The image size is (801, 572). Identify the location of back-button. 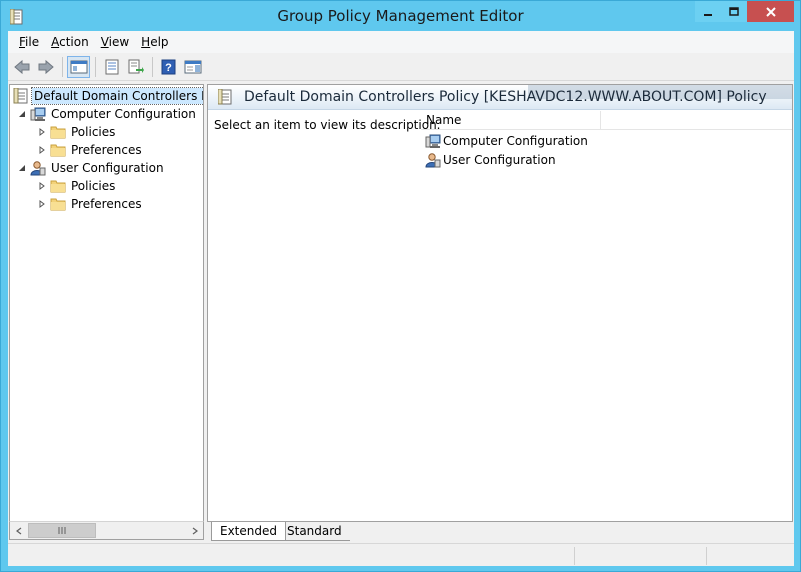
(21, 67).